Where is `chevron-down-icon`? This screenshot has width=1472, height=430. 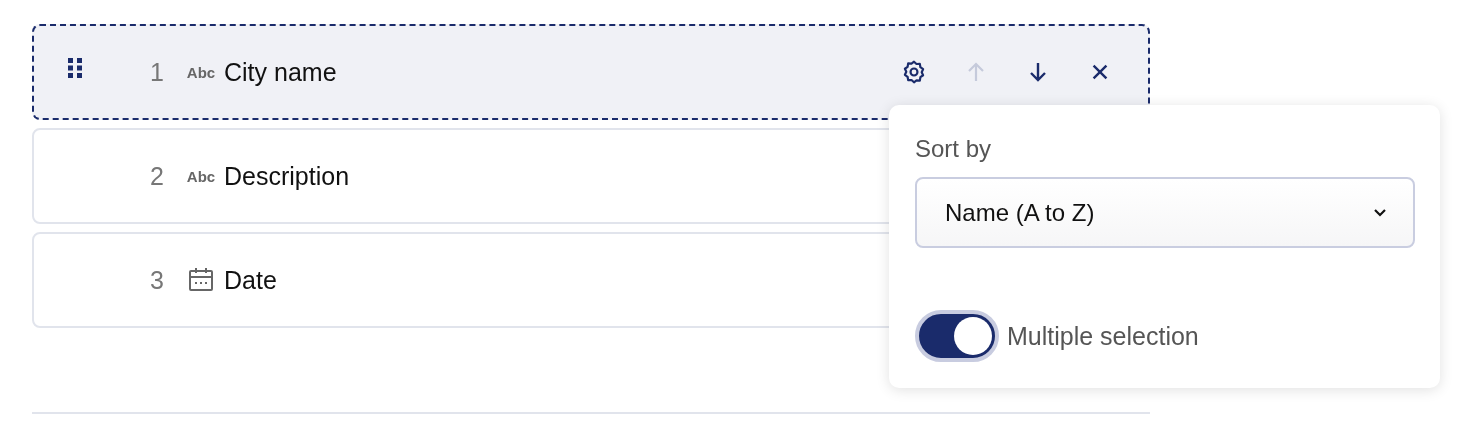
chevron-down-icon is located at coordinates (1380, 212).